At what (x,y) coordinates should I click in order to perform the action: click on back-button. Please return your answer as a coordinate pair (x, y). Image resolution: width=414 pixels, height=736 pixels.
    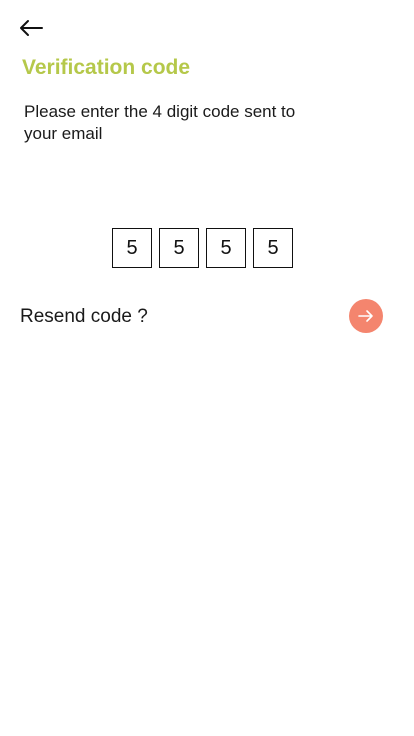
    Looking at the image, I should click on (34, 28).